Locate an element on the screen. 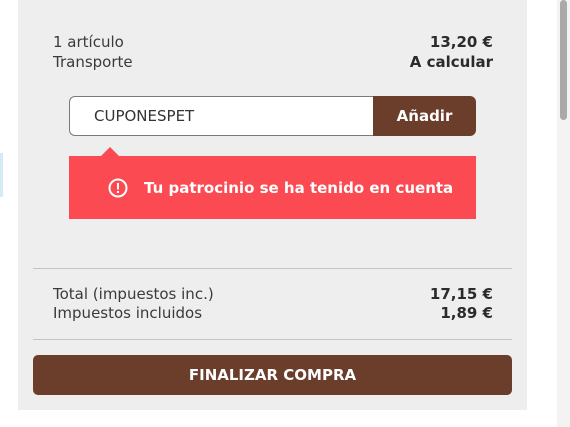 The width and height of the screenshot is (570, 427). coupon-input is located at coordinates (221, 116).